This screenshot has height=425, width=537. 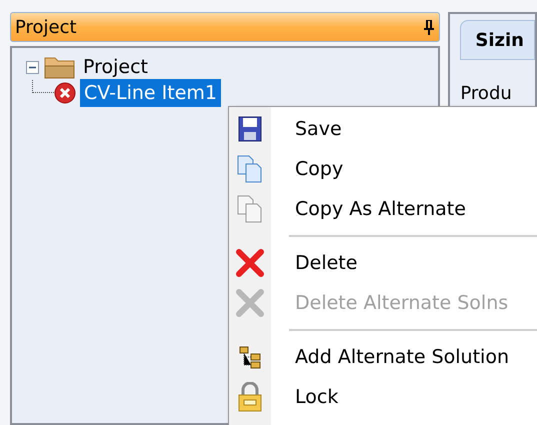 What do you see at coordinates (115, 67) in the screenshot?
I see `tree-item: Project` at bounding box center [115, 67].